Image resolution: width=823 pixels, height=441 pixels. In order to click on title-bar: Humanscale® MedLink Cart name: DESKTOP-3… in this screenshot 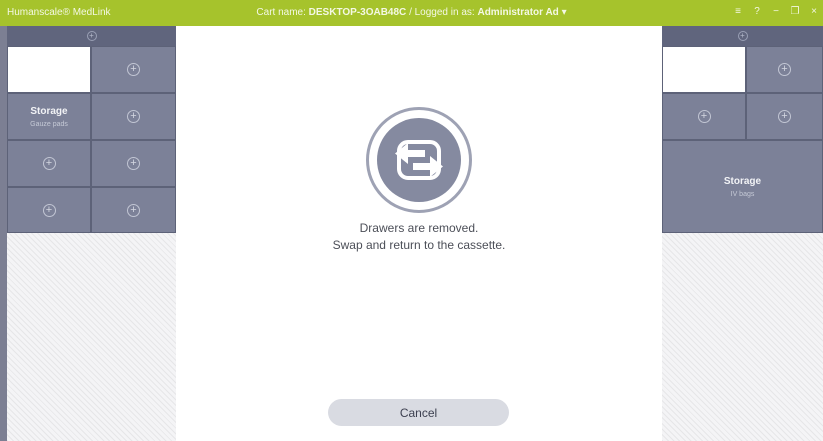, I will do `click(411, 13)`.